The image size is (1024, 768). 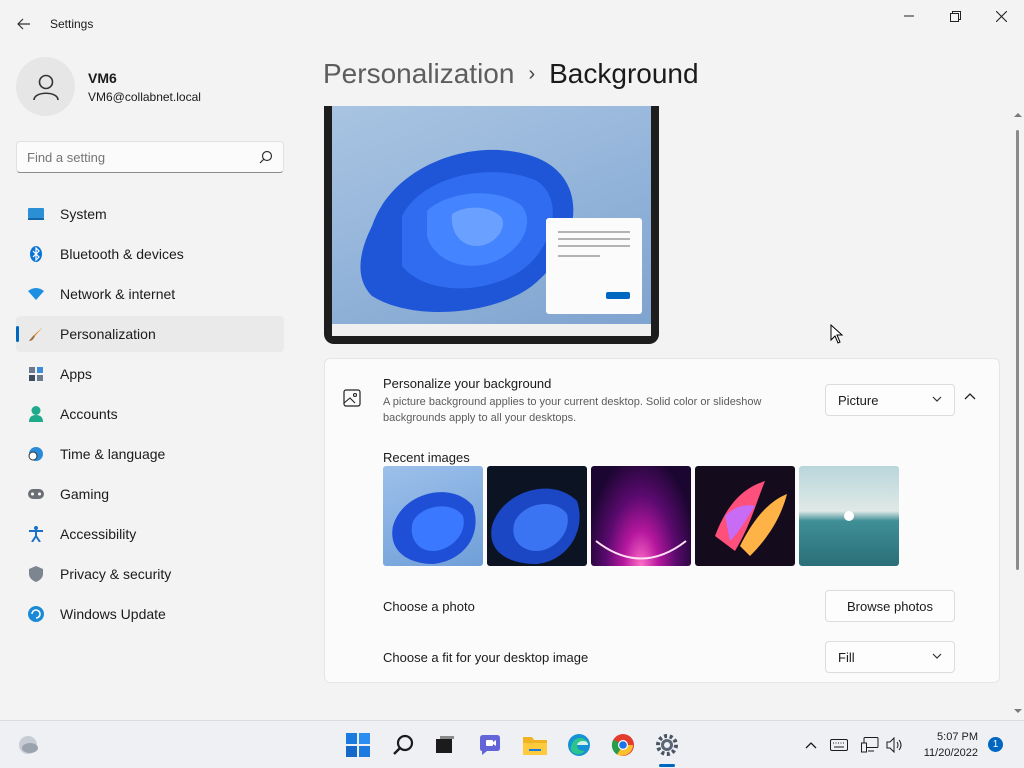 I want to click on settings-taskbar-button, so click(x=667, y=745).